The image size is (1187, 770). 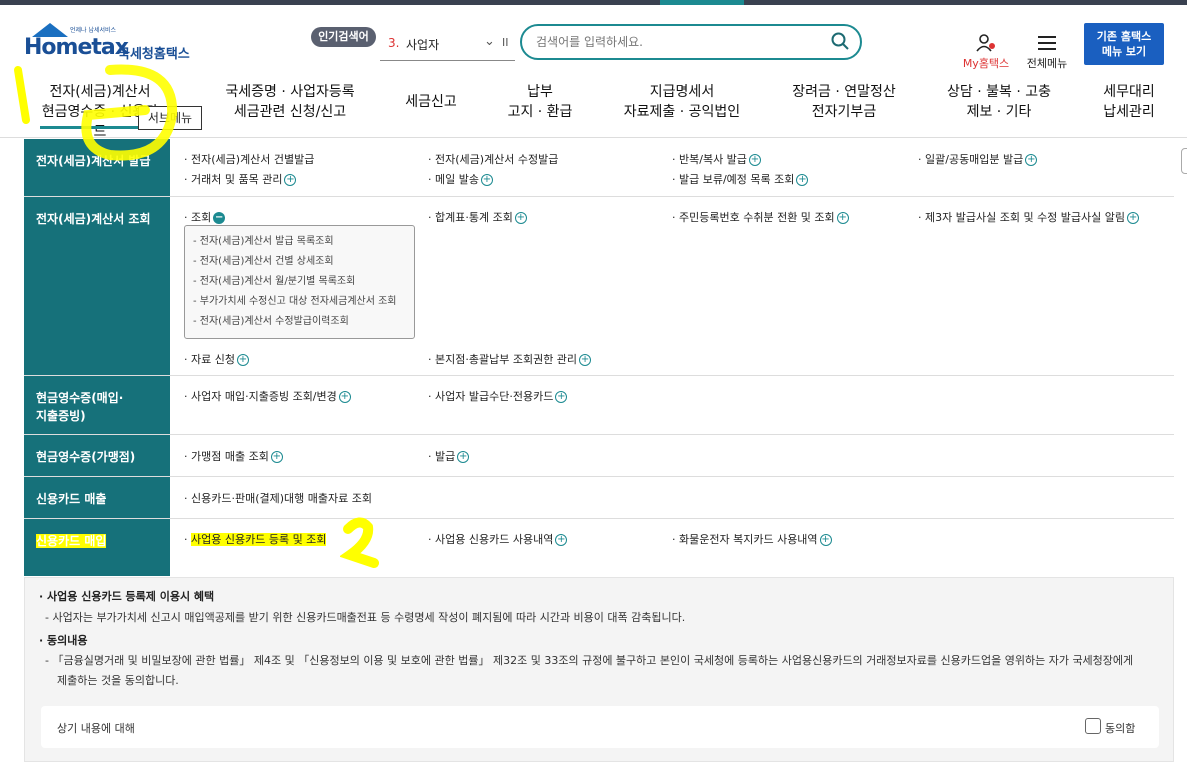 I want to click on gnb-line1: 국세증명 · 사업자등록, so click(x=290, y=92).